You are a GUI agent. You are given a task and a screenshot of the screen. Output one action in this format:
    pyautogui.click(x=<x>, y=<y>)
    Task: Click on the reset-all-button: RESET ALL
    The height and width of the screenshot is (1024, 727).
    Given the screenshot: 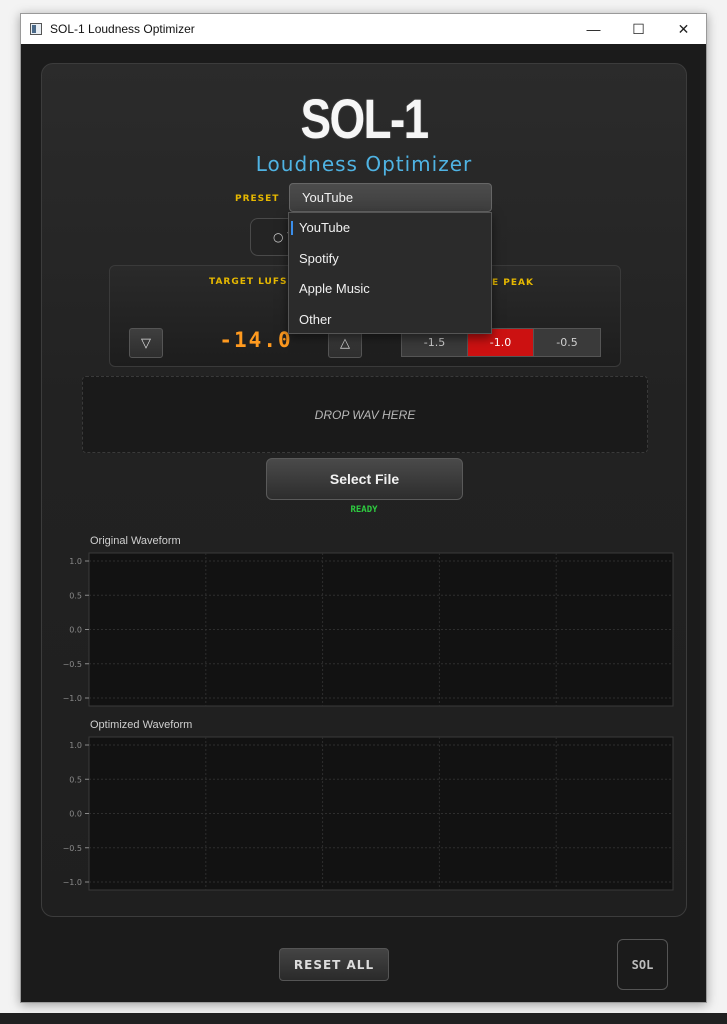 What is the action you would take?
    pyautogui.click(x=334, y=964)
    